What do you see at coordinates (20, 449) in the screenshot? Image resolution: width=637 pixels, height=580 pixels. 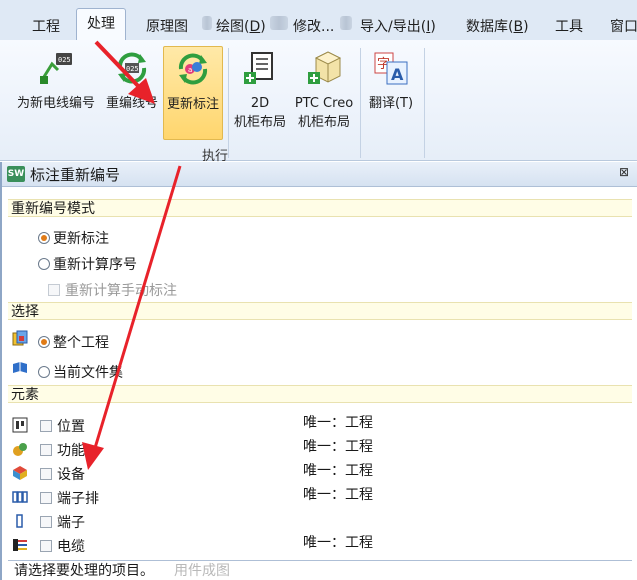 I see `function-icon` at bounding box center [20, 449].